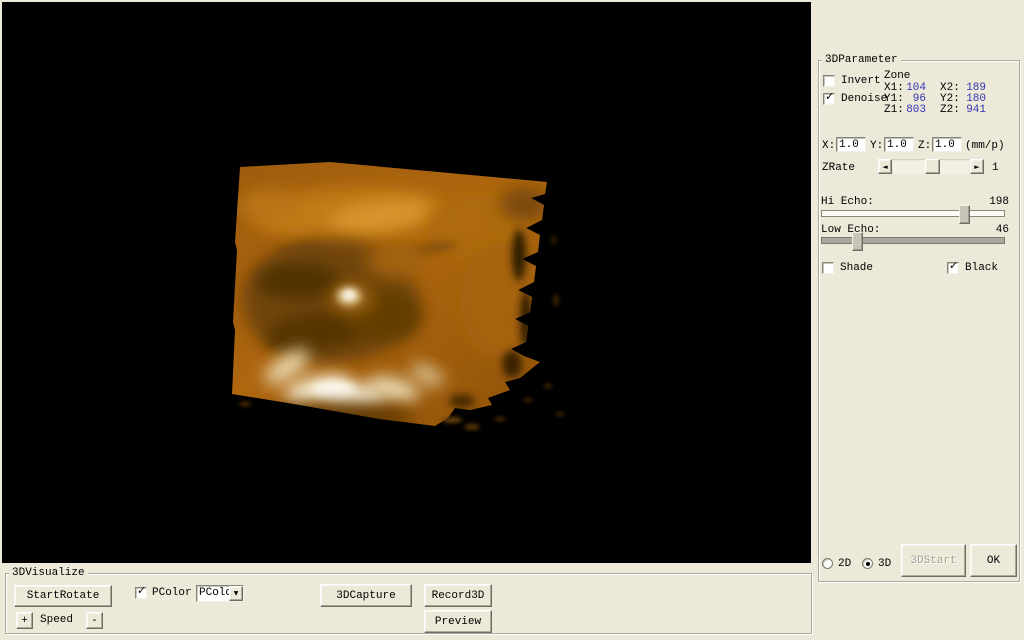 This screenshot has height=640, width=1024. What do you see at coordinates (857, 268) in the screenshot?
I see `shade-label: Shade` at bounding box center [857, 268].